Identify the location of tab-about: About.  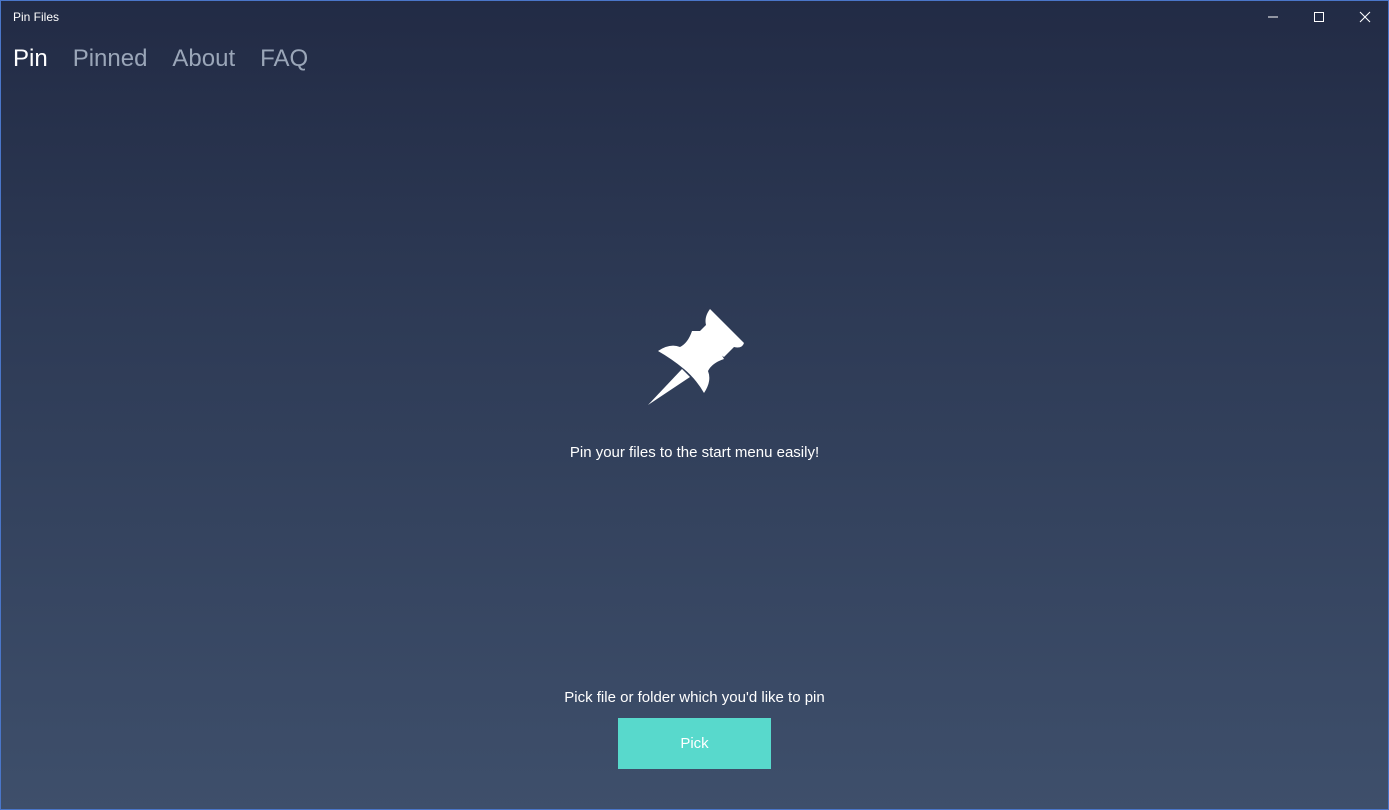
(203, 61).